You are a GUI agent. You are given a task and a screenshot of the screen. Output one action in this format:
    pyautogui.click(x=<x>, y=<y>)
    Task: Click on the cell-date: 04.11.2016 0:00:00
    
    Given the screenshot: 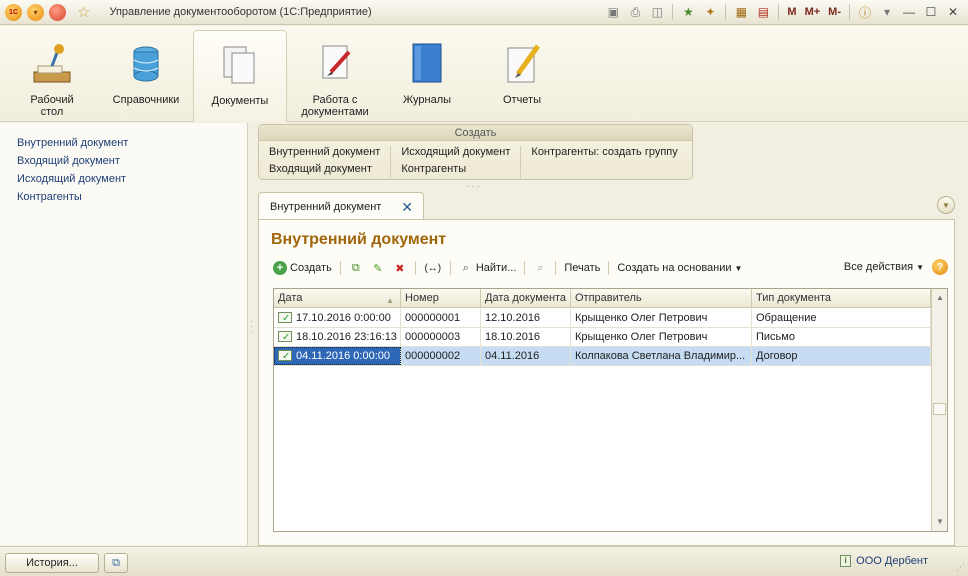 What is the action you would take?
    pyautogui.click(x=337, y=356)
    